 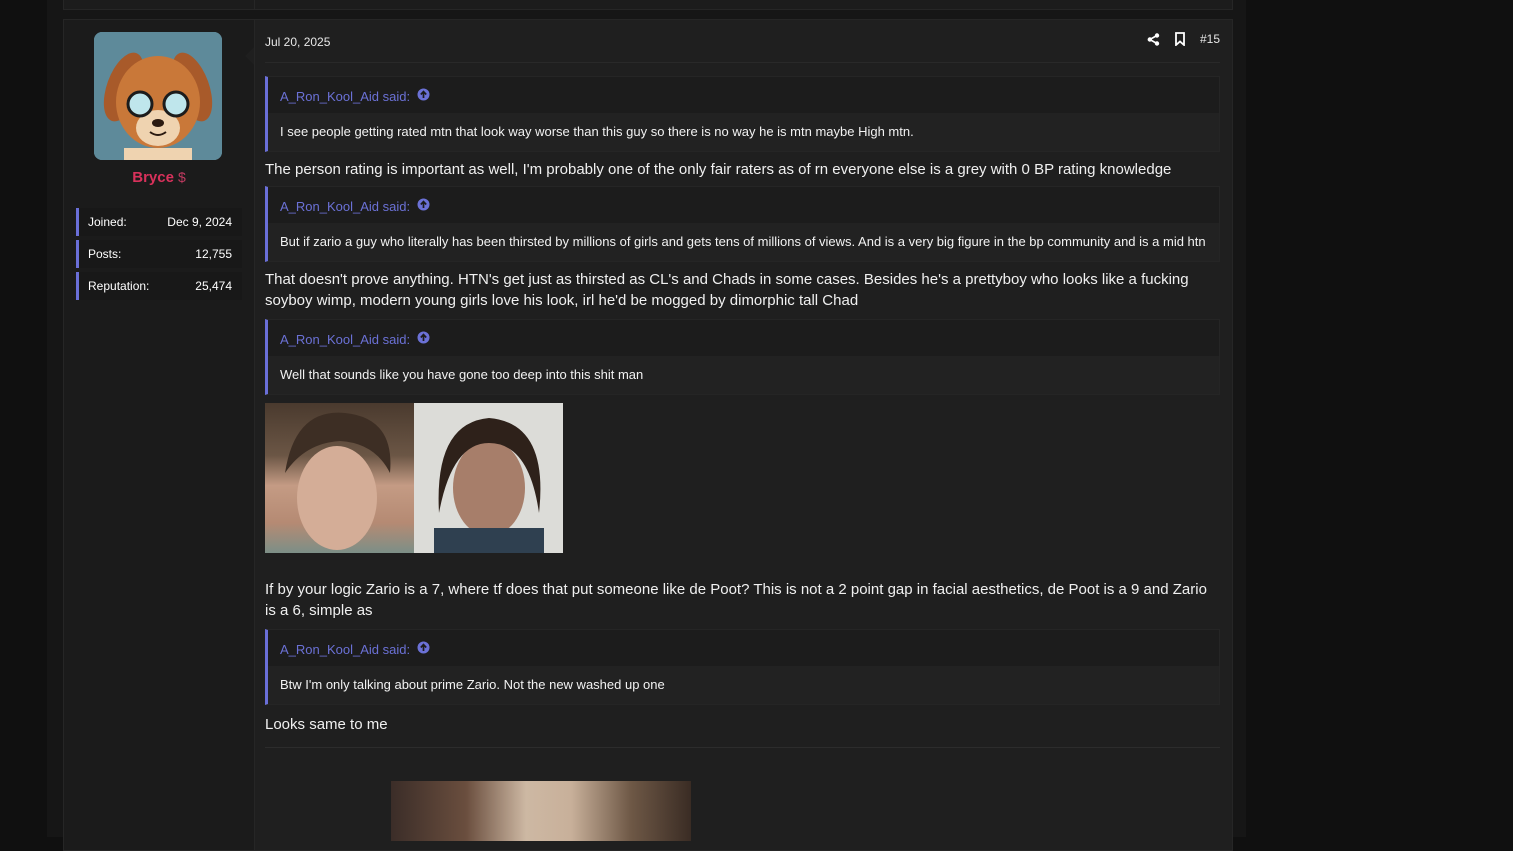 I want to click on post-actions: #15, so click(x=1183, y=39).